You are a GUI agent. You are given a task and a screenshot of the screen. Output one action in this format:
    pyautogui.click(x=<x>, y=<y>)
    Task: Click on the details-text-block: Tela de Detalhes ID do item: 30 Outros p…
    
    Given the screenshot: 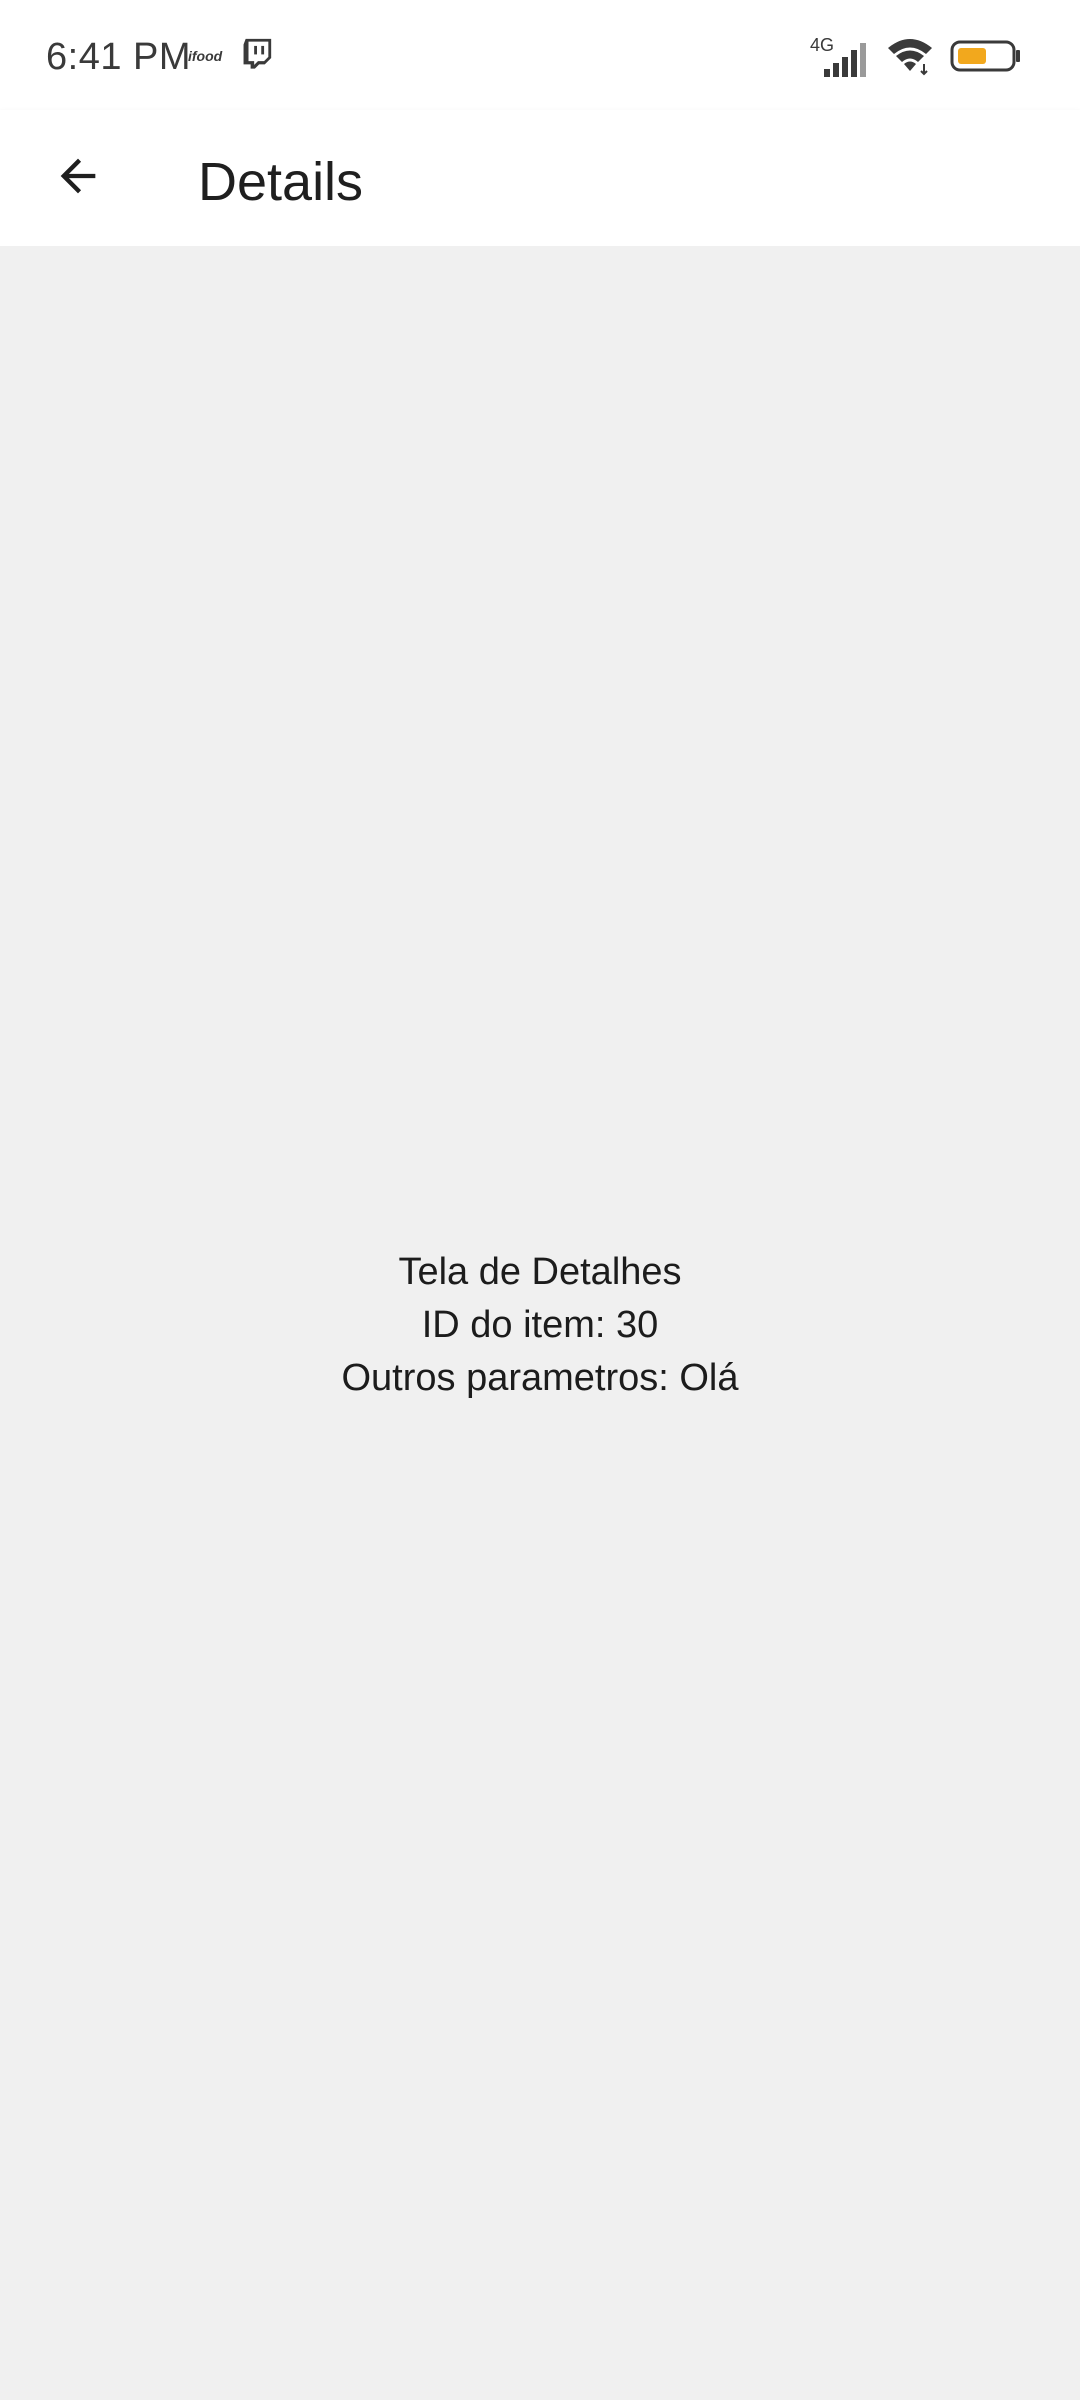 What is the action you would take?
    pyautogui.click(x=540, y=1325)
    